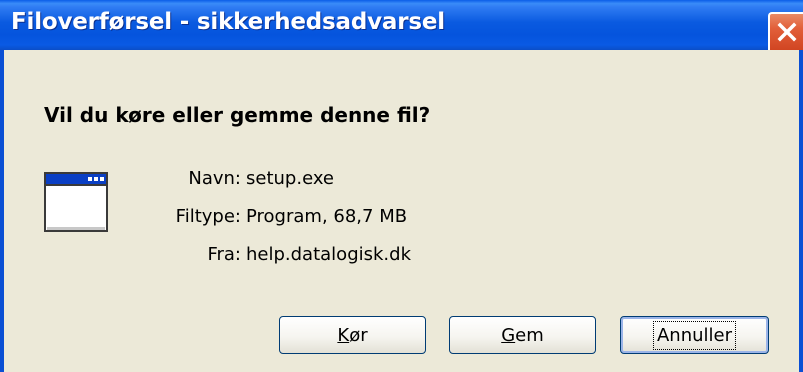 The width and height of the screenshot is (803, 372). I want to click on file-name-value: setup.exe, so click(290, 178).